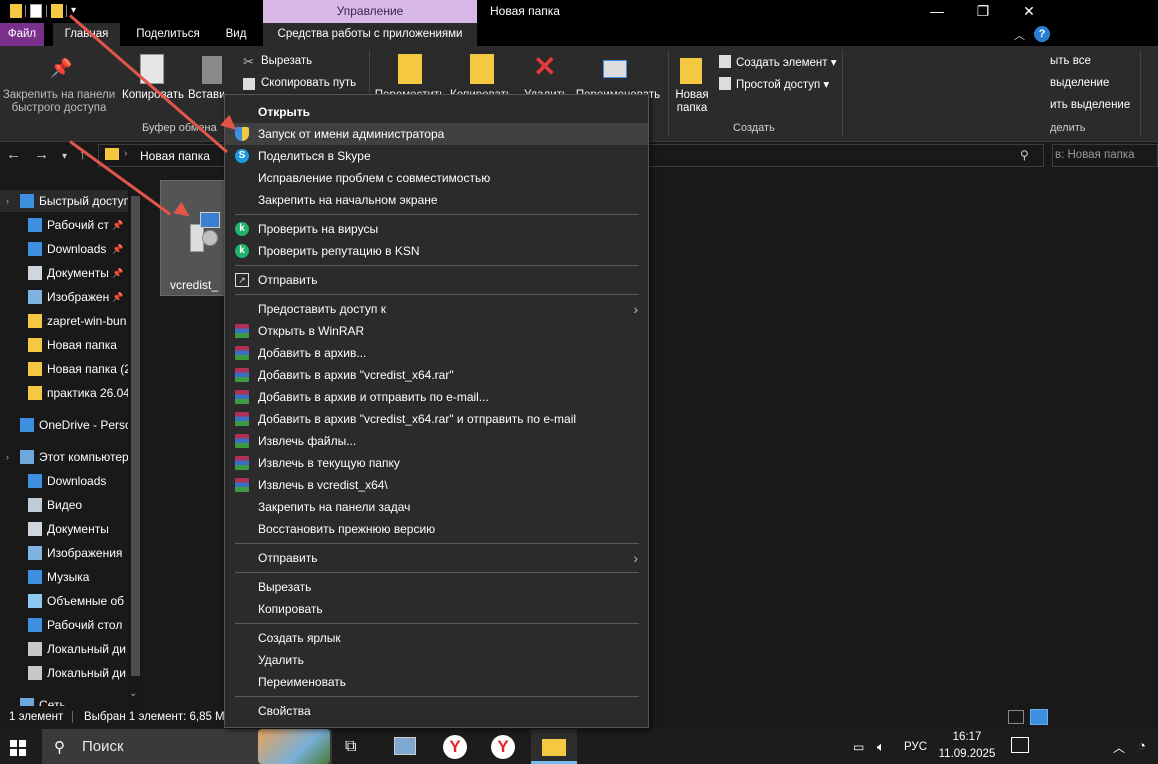 The image size is (1158, 764). Describe the element at coordinates (18, 748) in the screenshot. I see `windows-start-icon` at that location.